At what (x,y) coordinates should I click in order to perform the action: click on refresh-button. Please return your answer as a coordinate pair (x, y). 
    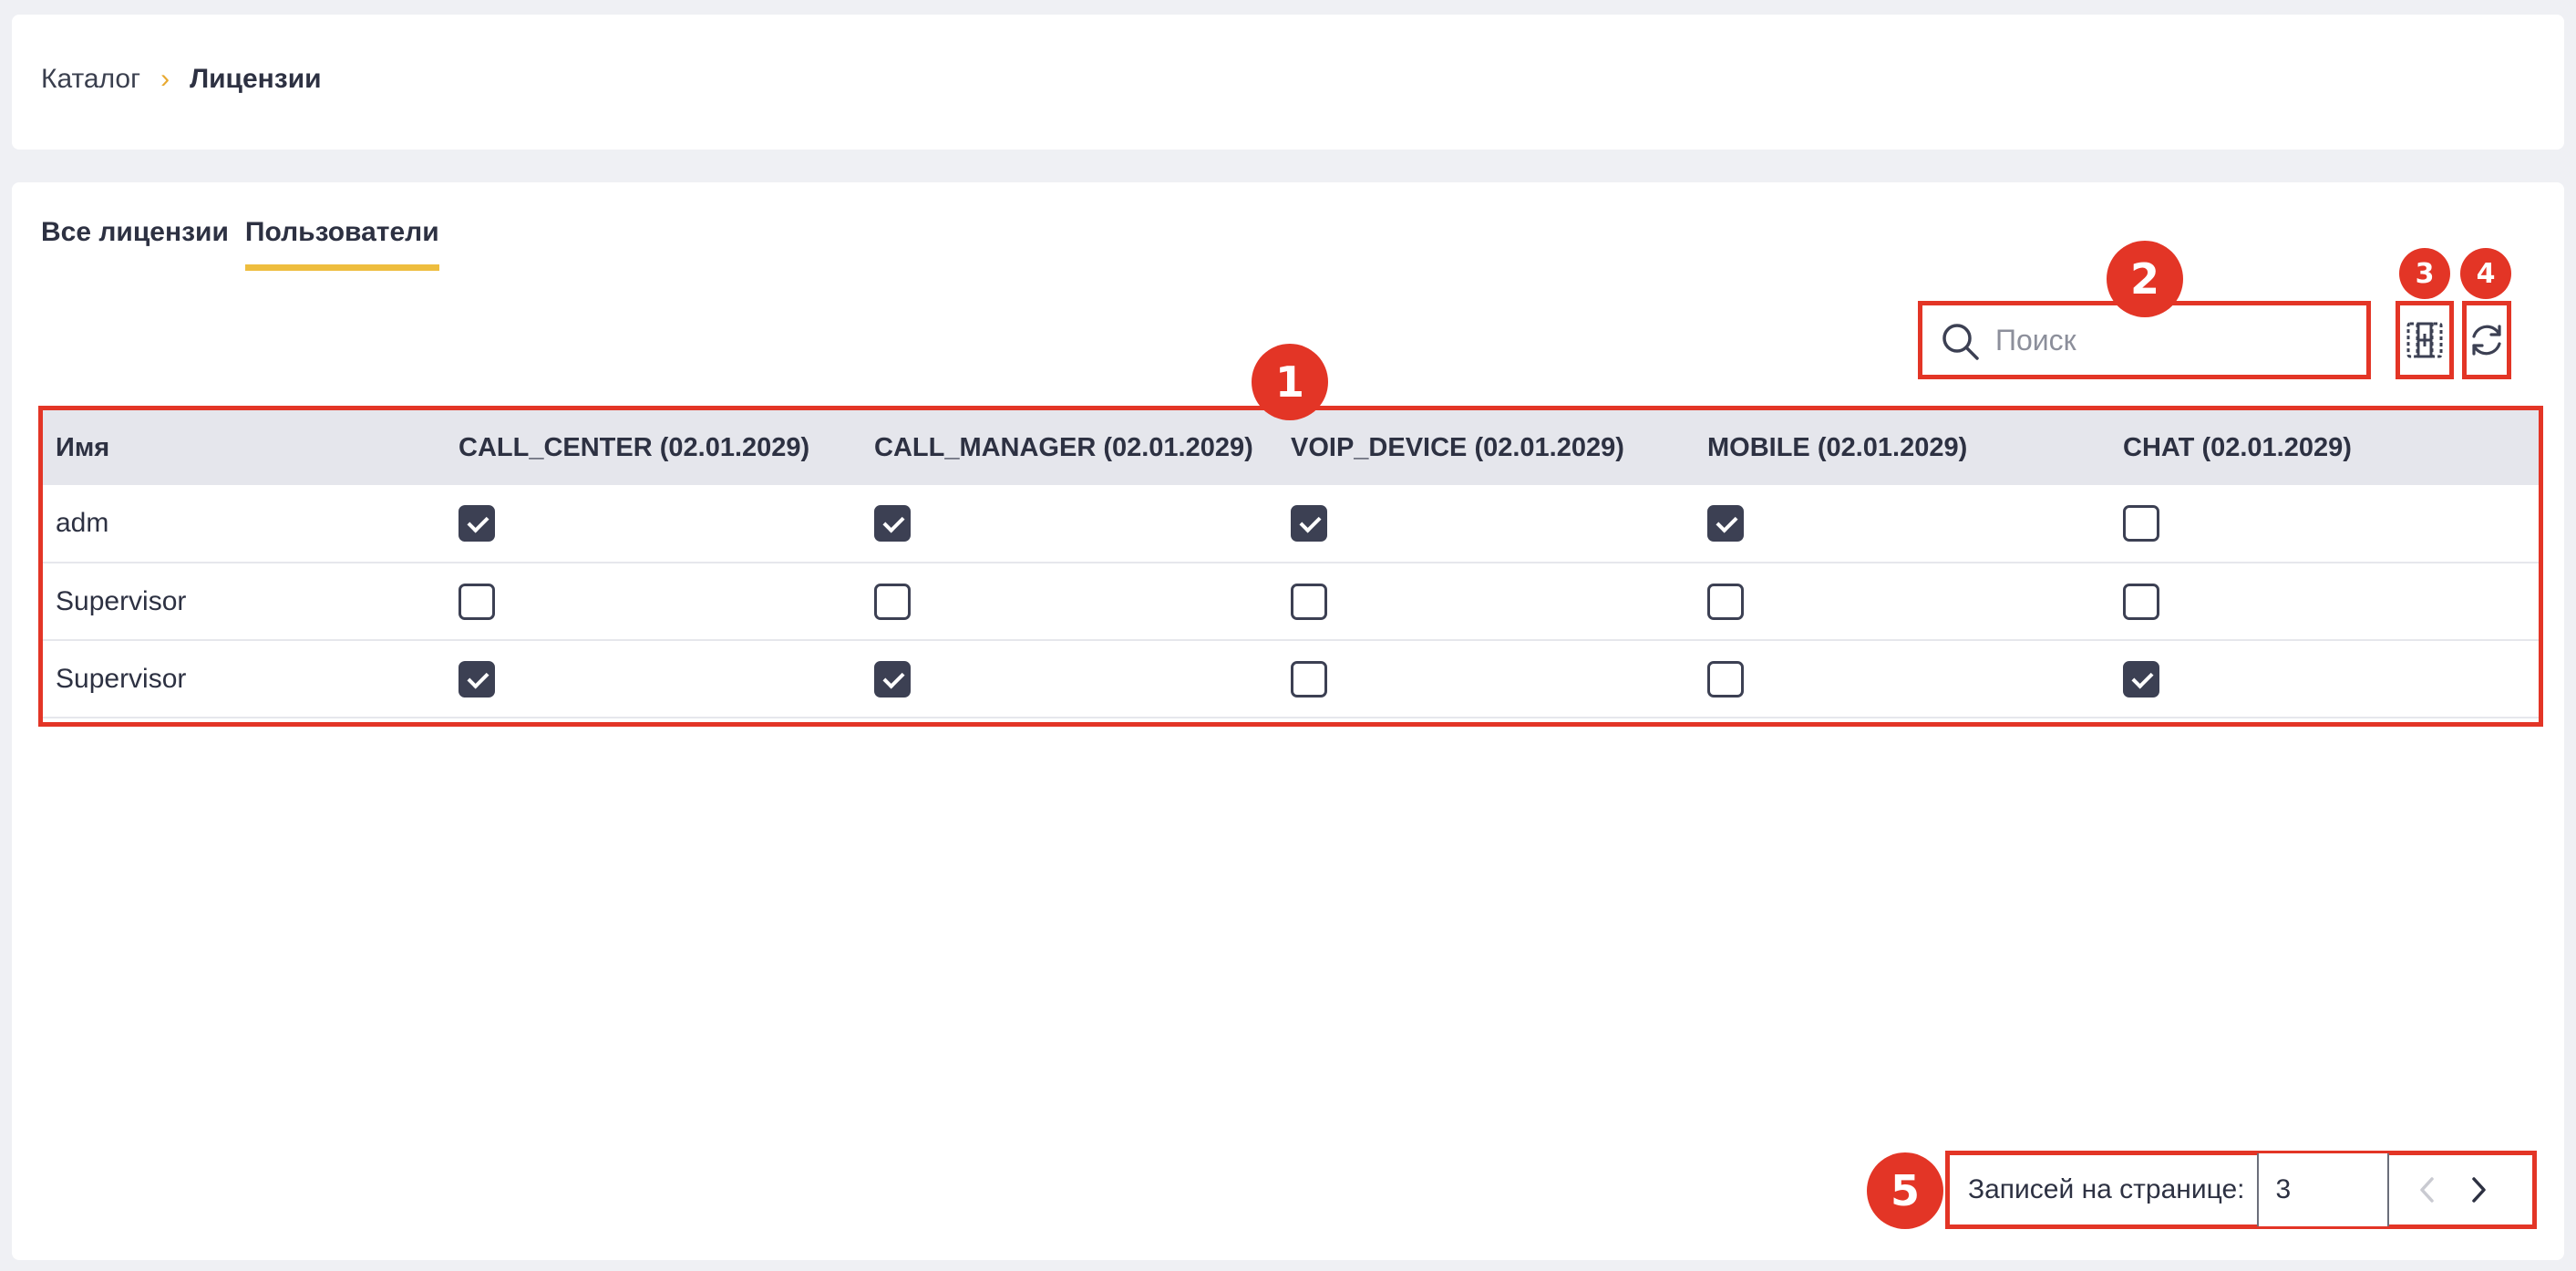
    Looking at the image, I should click on (2486, 340).